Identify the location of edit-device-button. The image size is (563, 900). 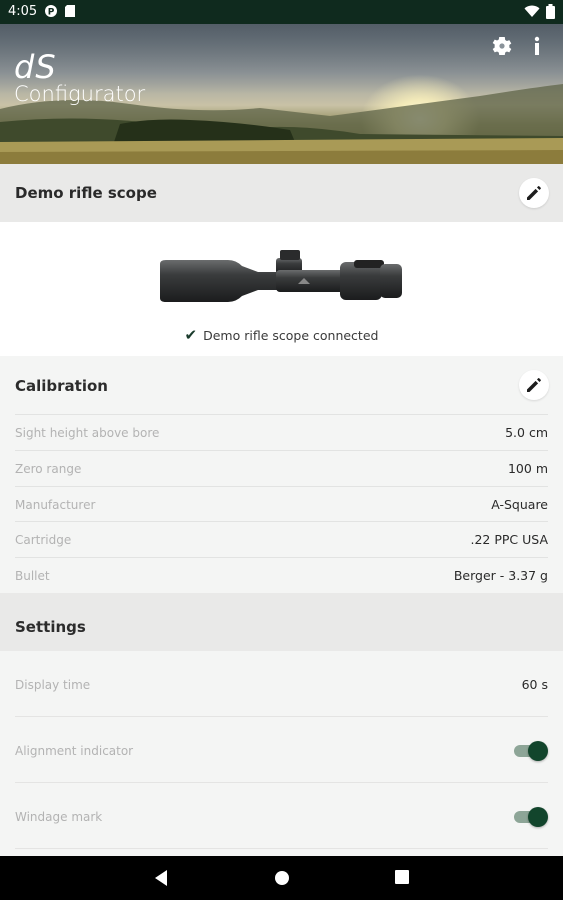
(534, 193).